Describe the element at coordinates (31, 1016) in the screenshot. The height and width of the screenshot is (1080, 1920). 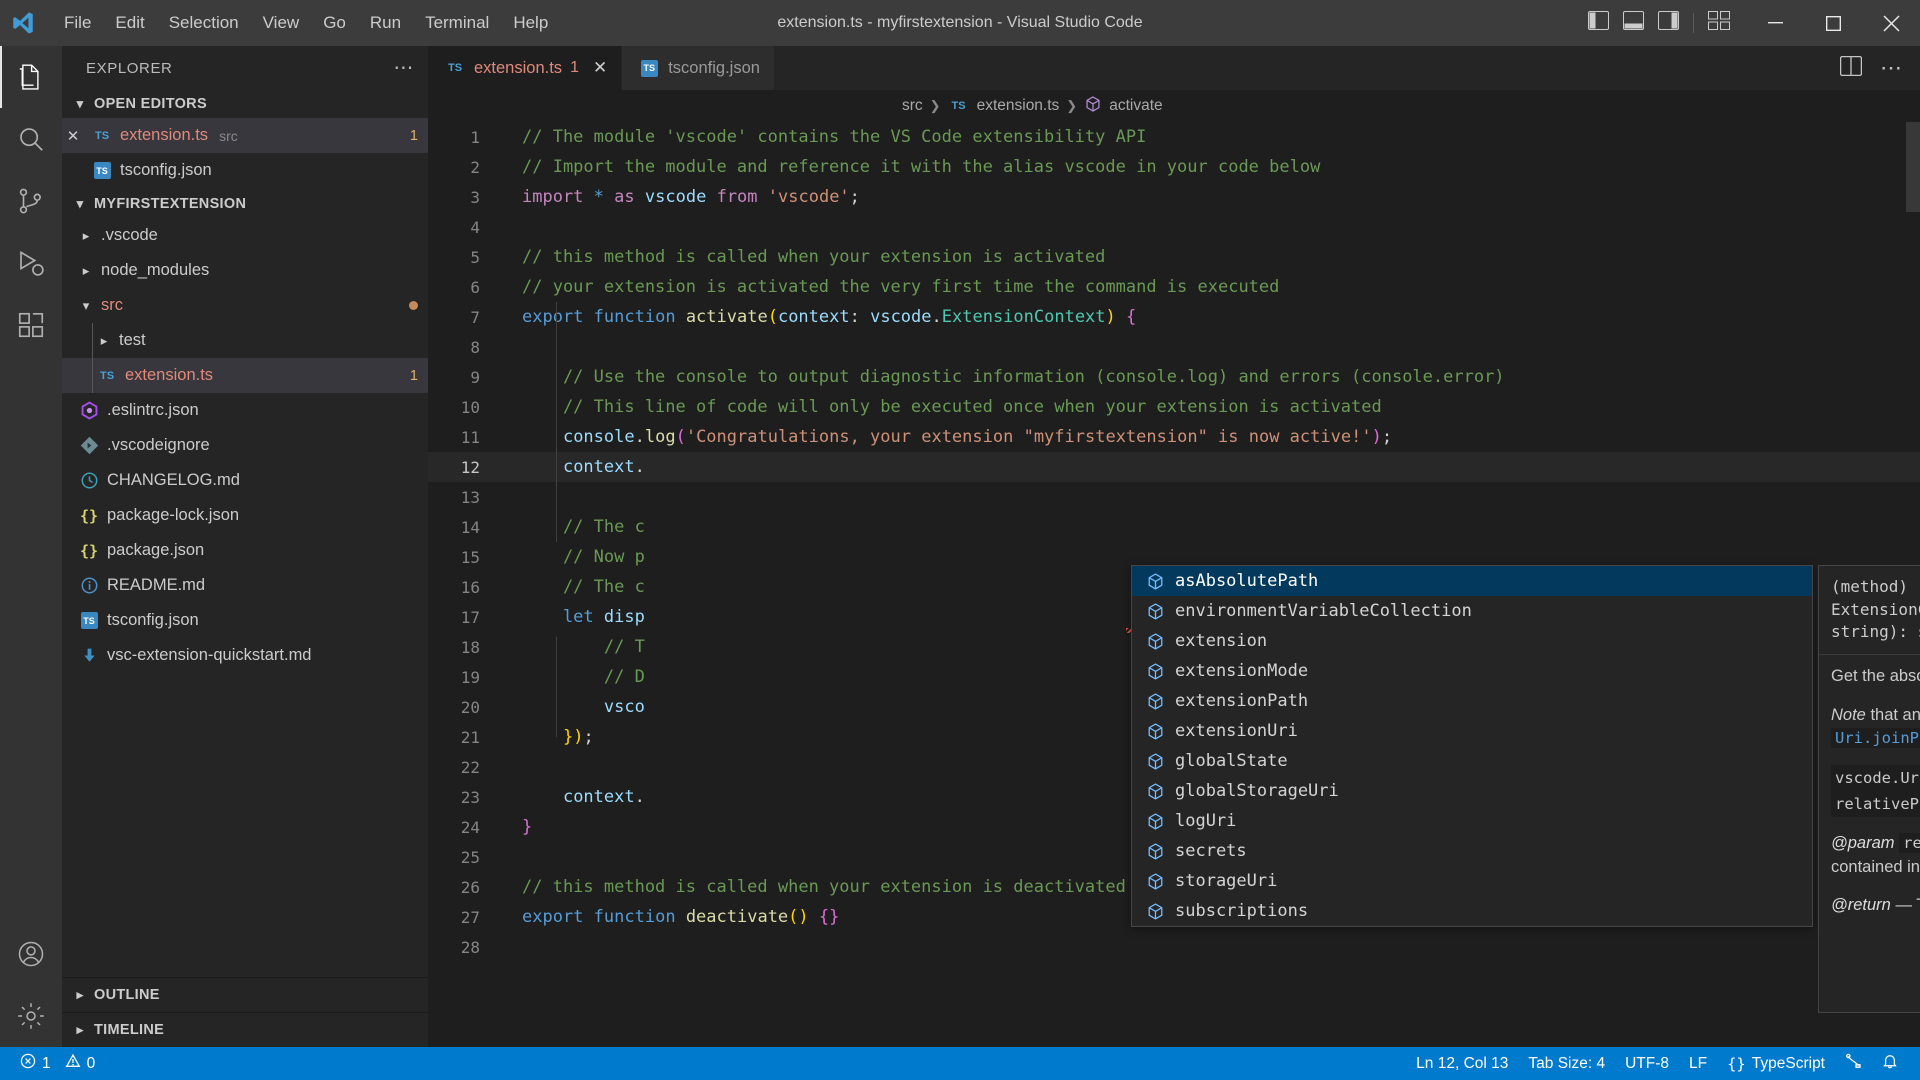
I see `activity-manage` at that location.